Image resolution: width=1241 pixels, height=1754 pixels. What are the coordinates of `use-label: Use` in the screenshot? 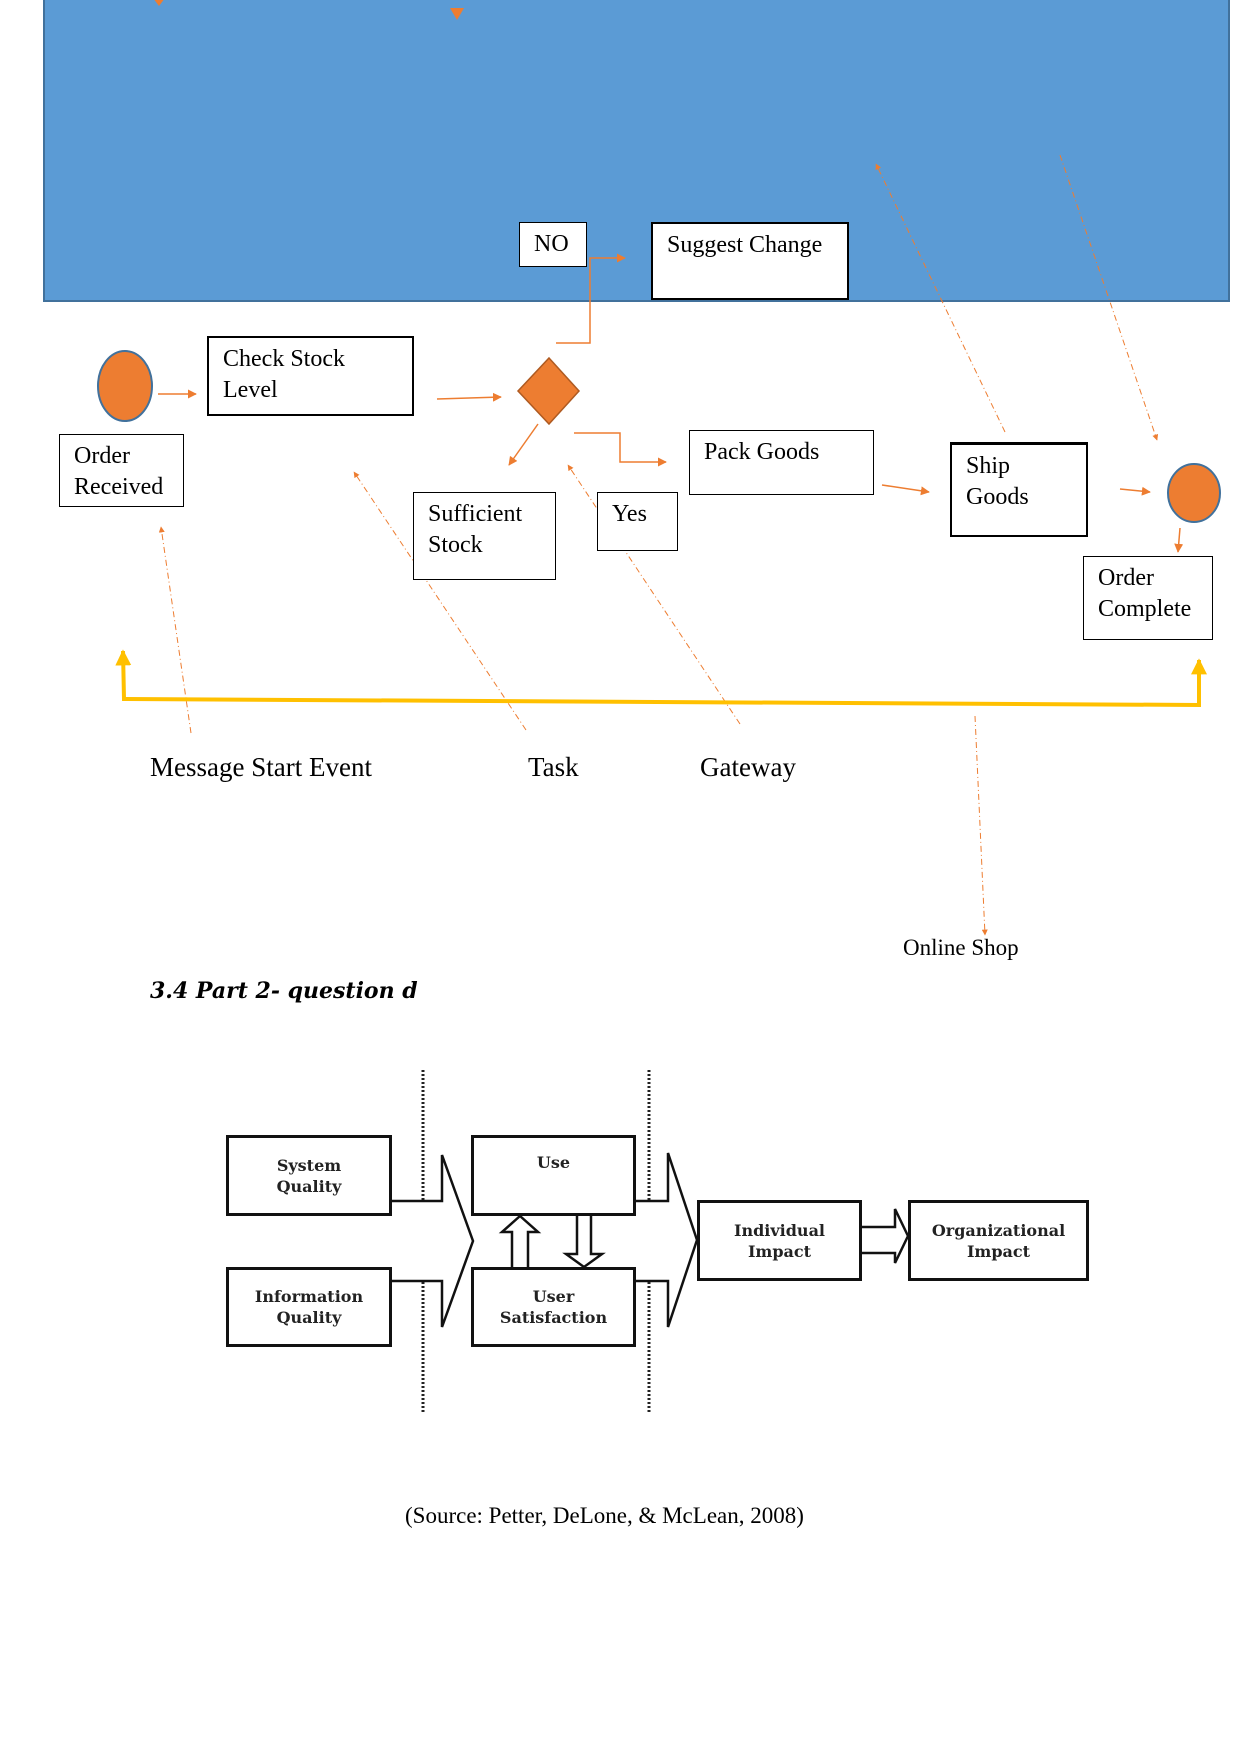 It's located at (553, 1162).